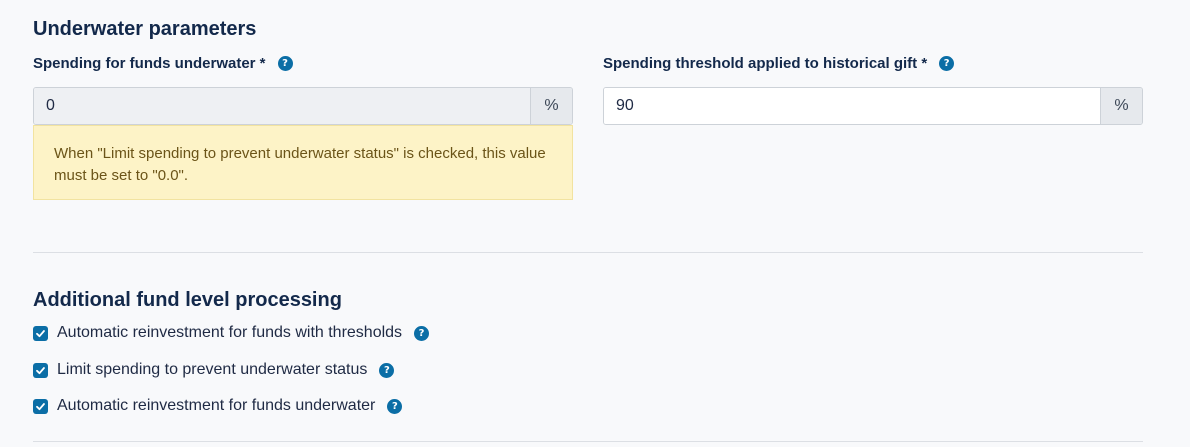 The image size is (1190, 447). I want to click on spending-underwater-label: Spending for funds underwater * ?, so click(163, 63).